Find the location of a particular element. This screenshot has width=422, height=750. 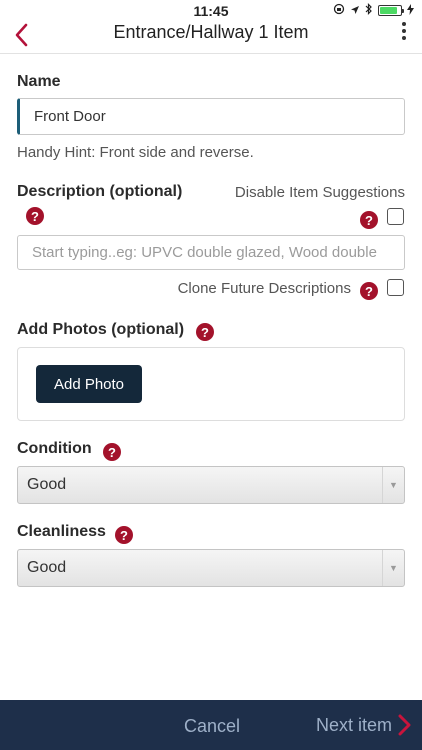

condition-help-icon: ? is located at coordinates (112, 452).